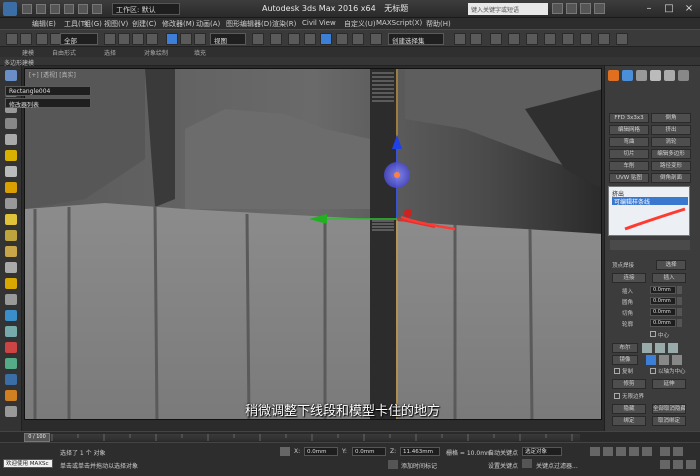 The image size is (700, 476). What do you see at coordinates (649, 211) in the screenshot?
I see `modifier-stack: 挤出 可编辑样条线` at bounding box center [649, 211].